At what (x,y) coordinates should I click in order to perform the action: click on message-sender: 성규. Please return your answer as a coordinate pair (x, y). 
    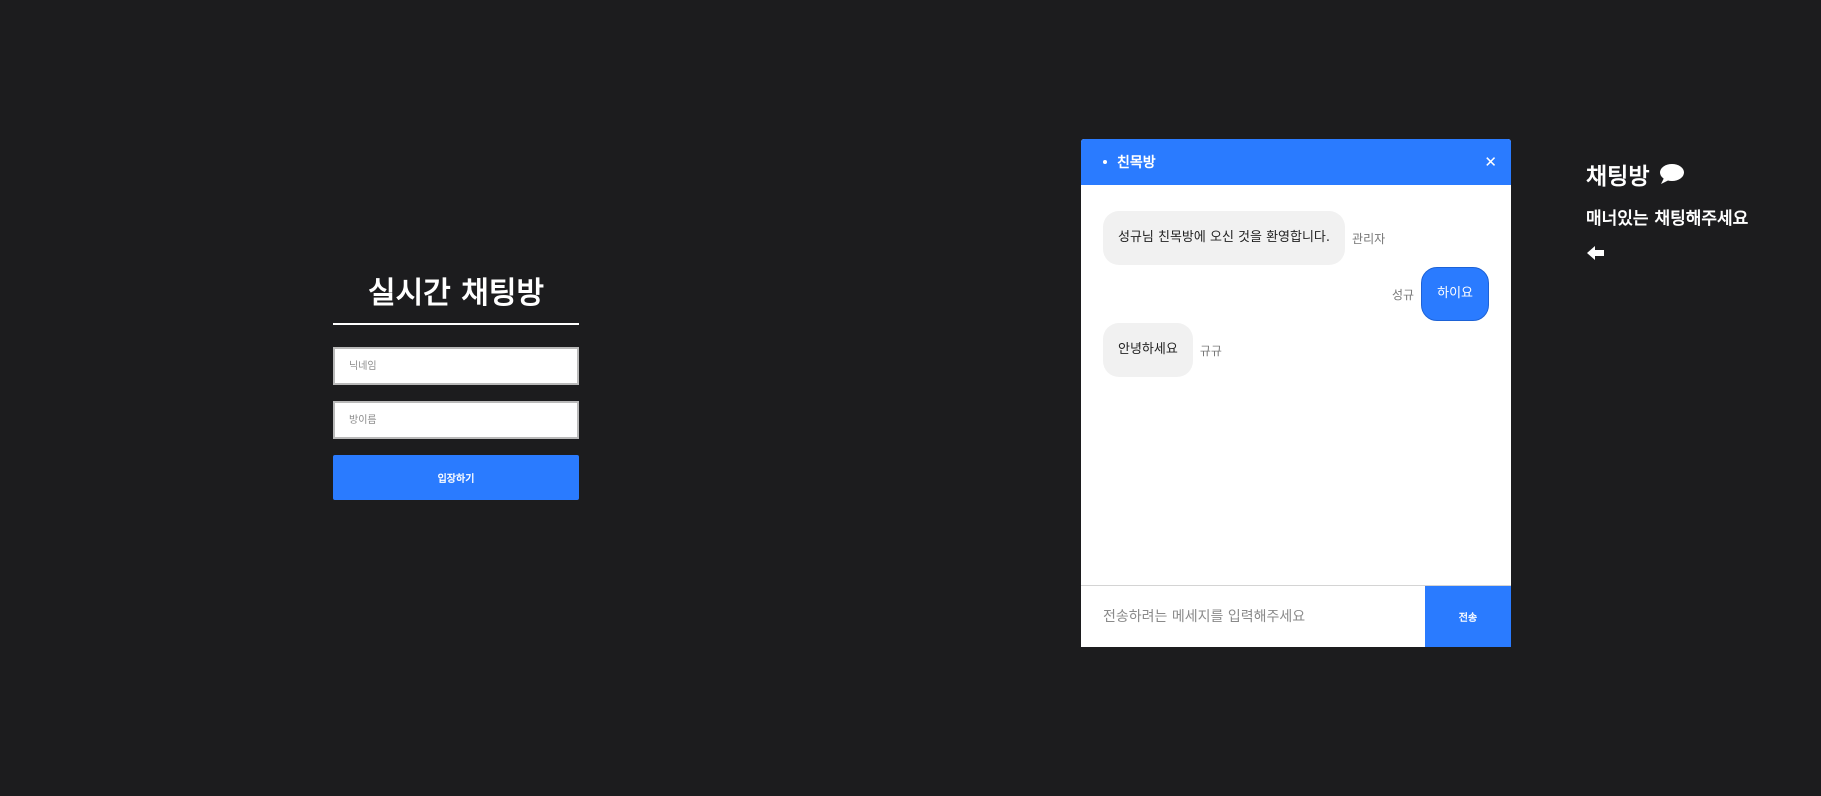
    Looking at the image, I should click on (1403, 294).